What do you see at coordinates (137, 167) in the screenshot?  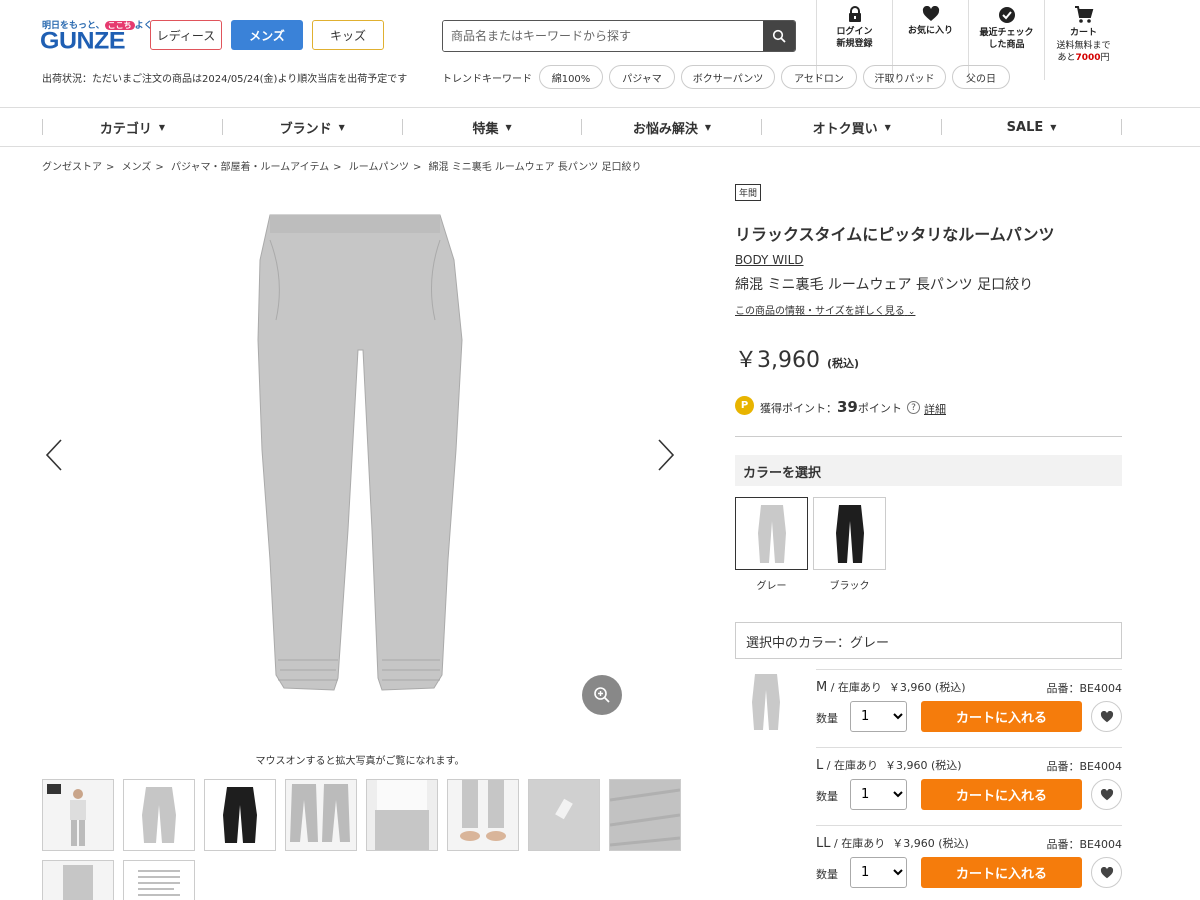 I see `breadcrumb-link: メンズ` at bounding box center [137, 167].